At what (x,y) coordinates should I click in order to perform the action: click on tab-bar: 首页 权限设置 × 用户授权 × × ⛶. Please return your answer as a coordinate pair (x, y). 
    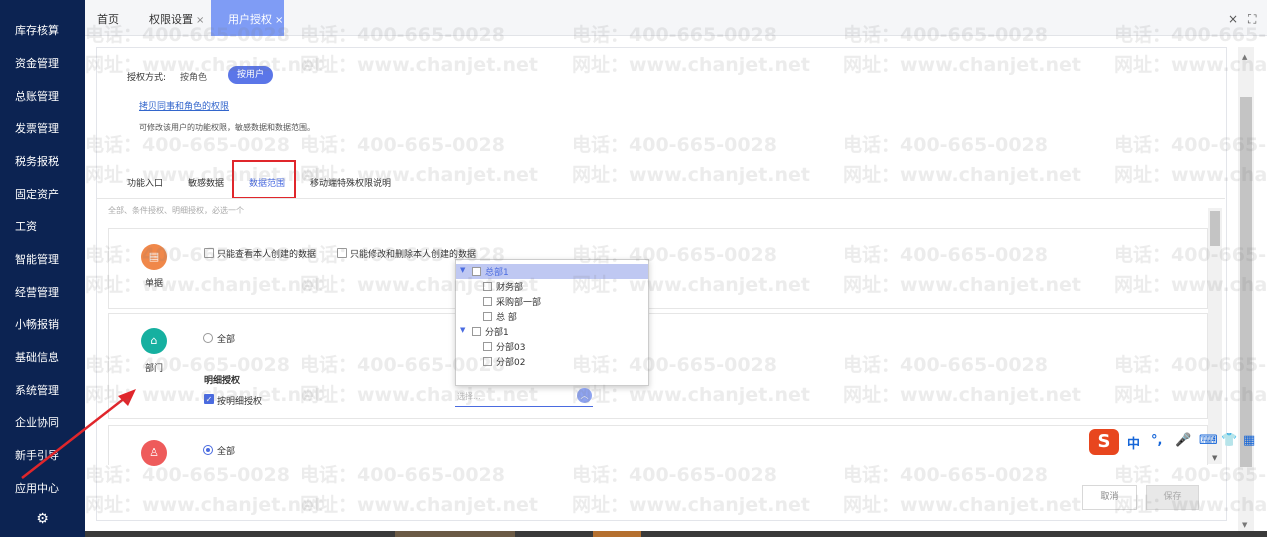
    Looking at the image, I should click on (676, 18).